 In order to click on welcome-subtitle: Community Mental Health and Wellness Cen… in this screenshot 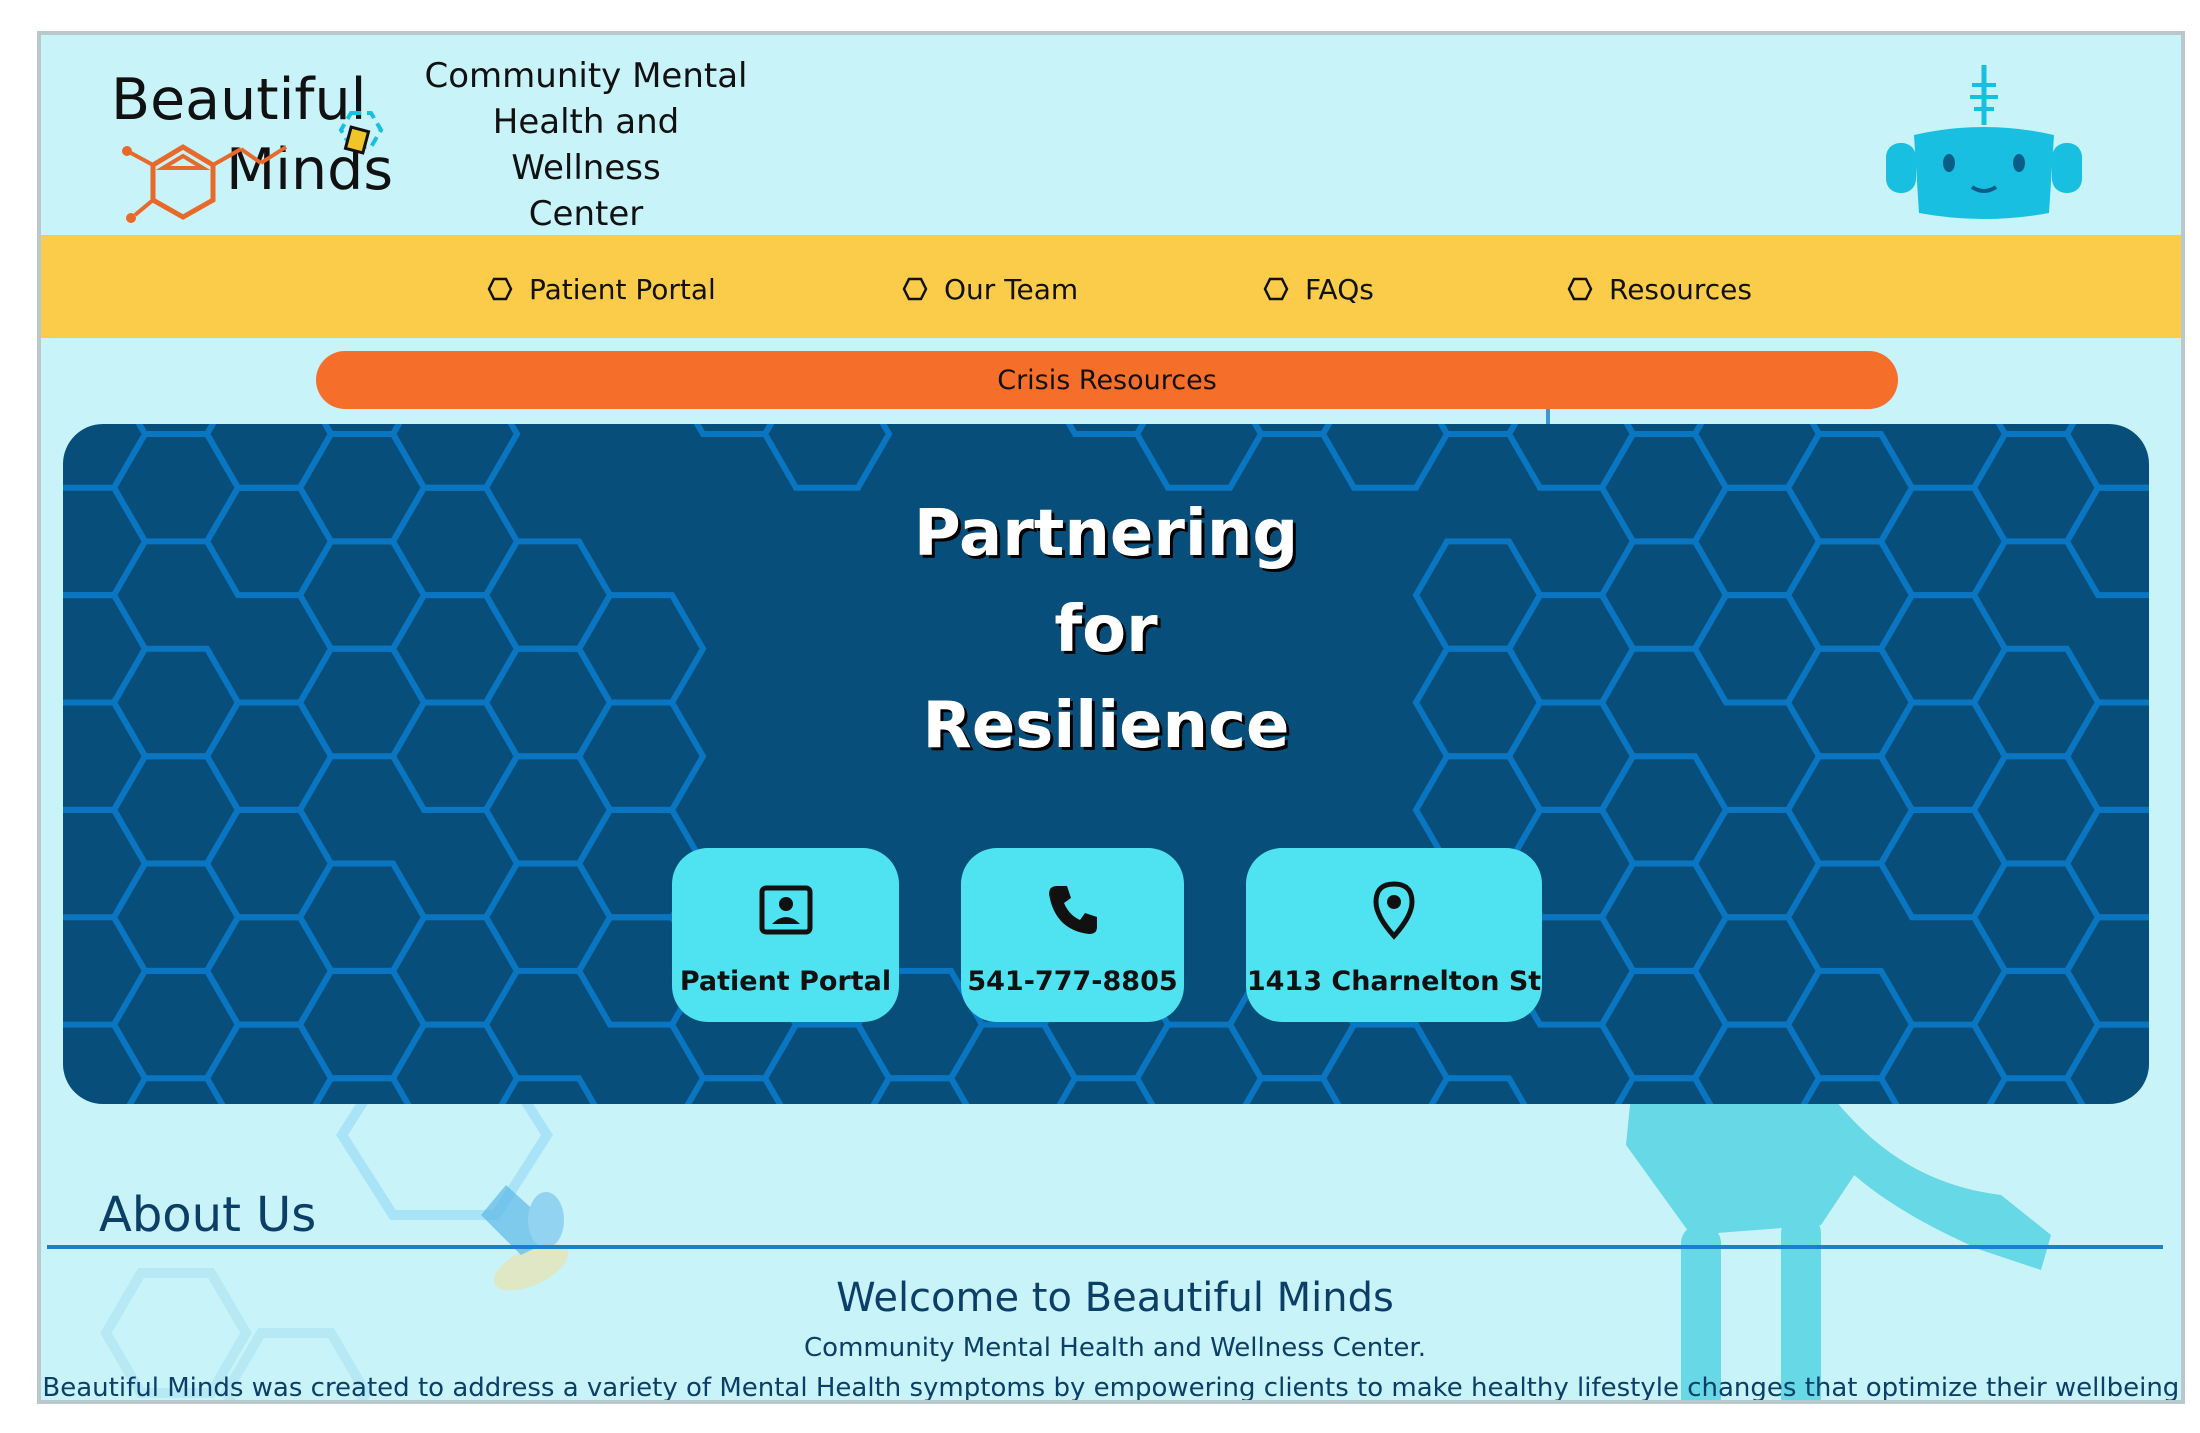, I will do `click(1115, 1348)`.